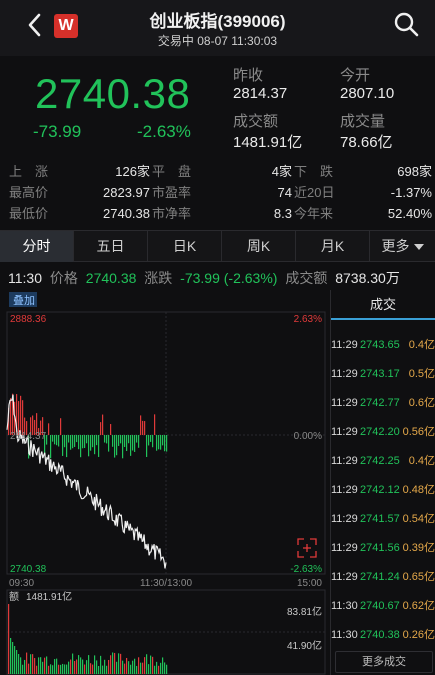 Image resolution: width=435 pixels, height=675 pixels. Describe the element at coordinates (88, 639) in the screenshot. I see `volume-bars` at that location.